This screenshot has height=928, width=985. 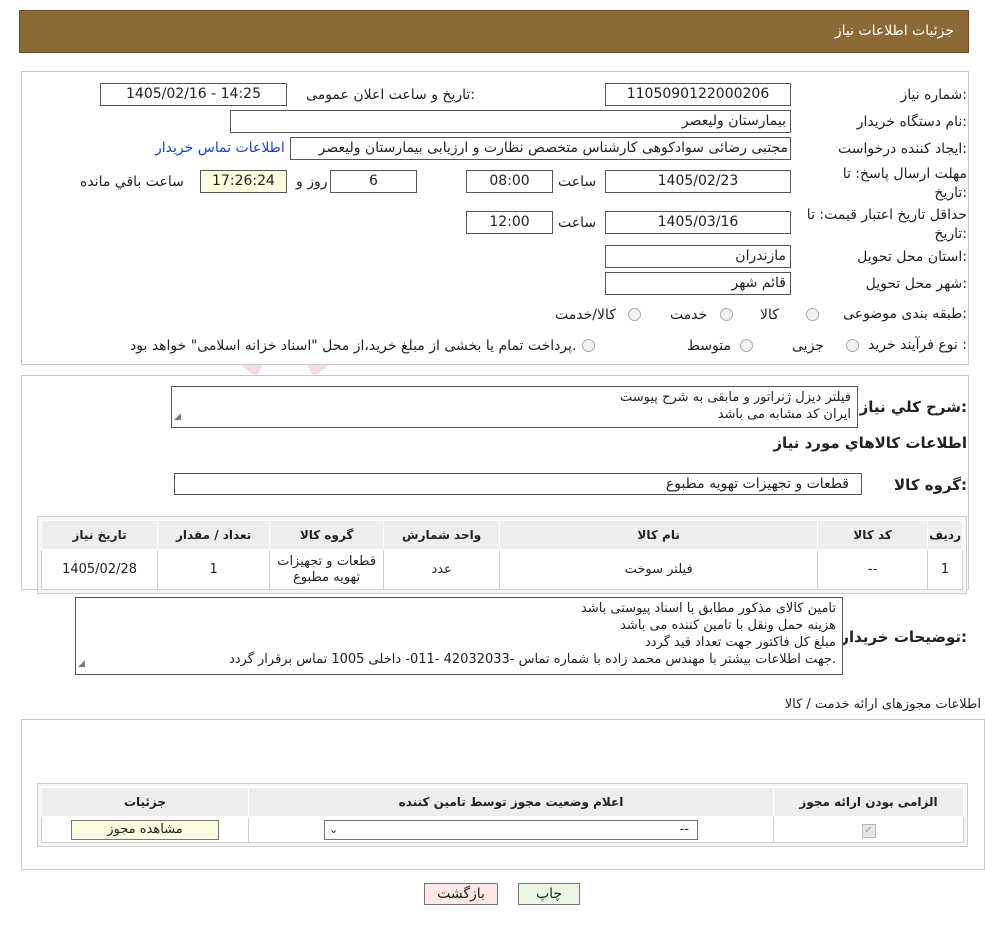 I want to click on cell-qty: 1, so click(x=214, y=569).